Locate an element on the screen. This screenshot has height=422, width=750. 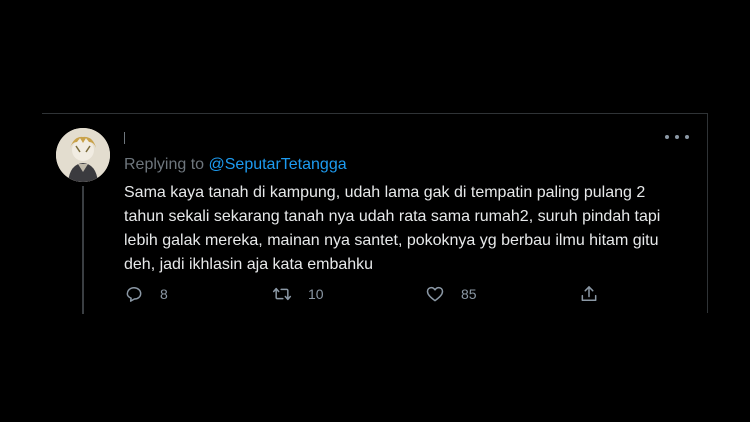
like-count: 85 is located at coordinates (469, 294).